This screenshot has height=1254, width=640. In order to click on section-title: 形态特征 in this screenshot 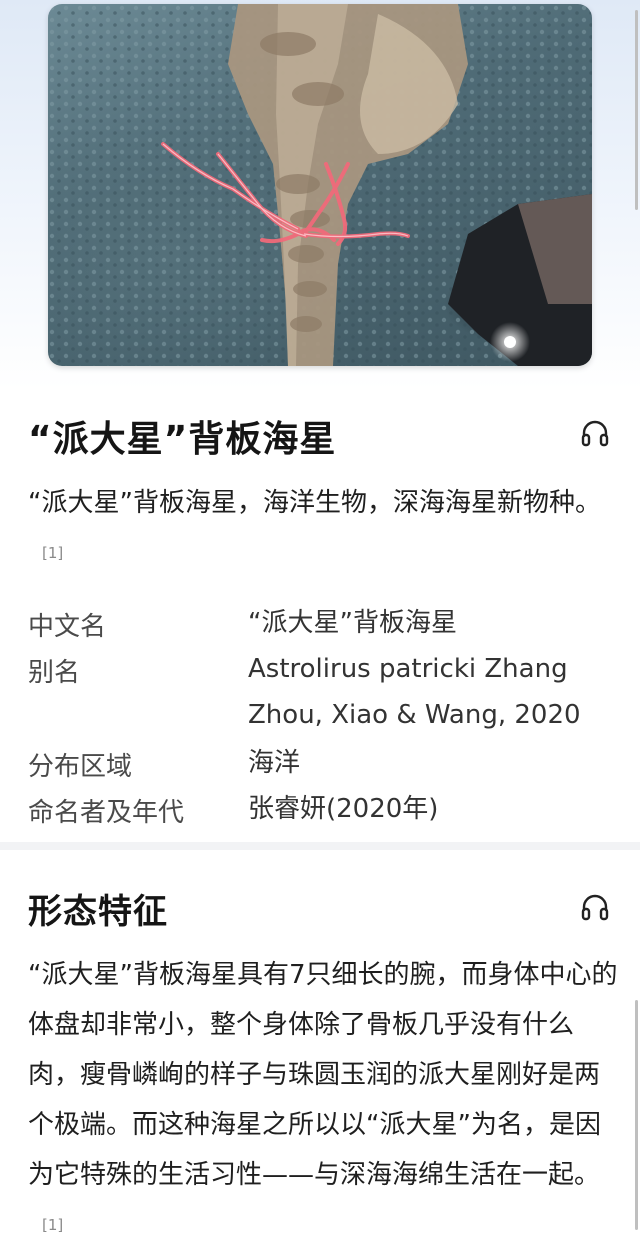, I will do `click(98, 912)`.